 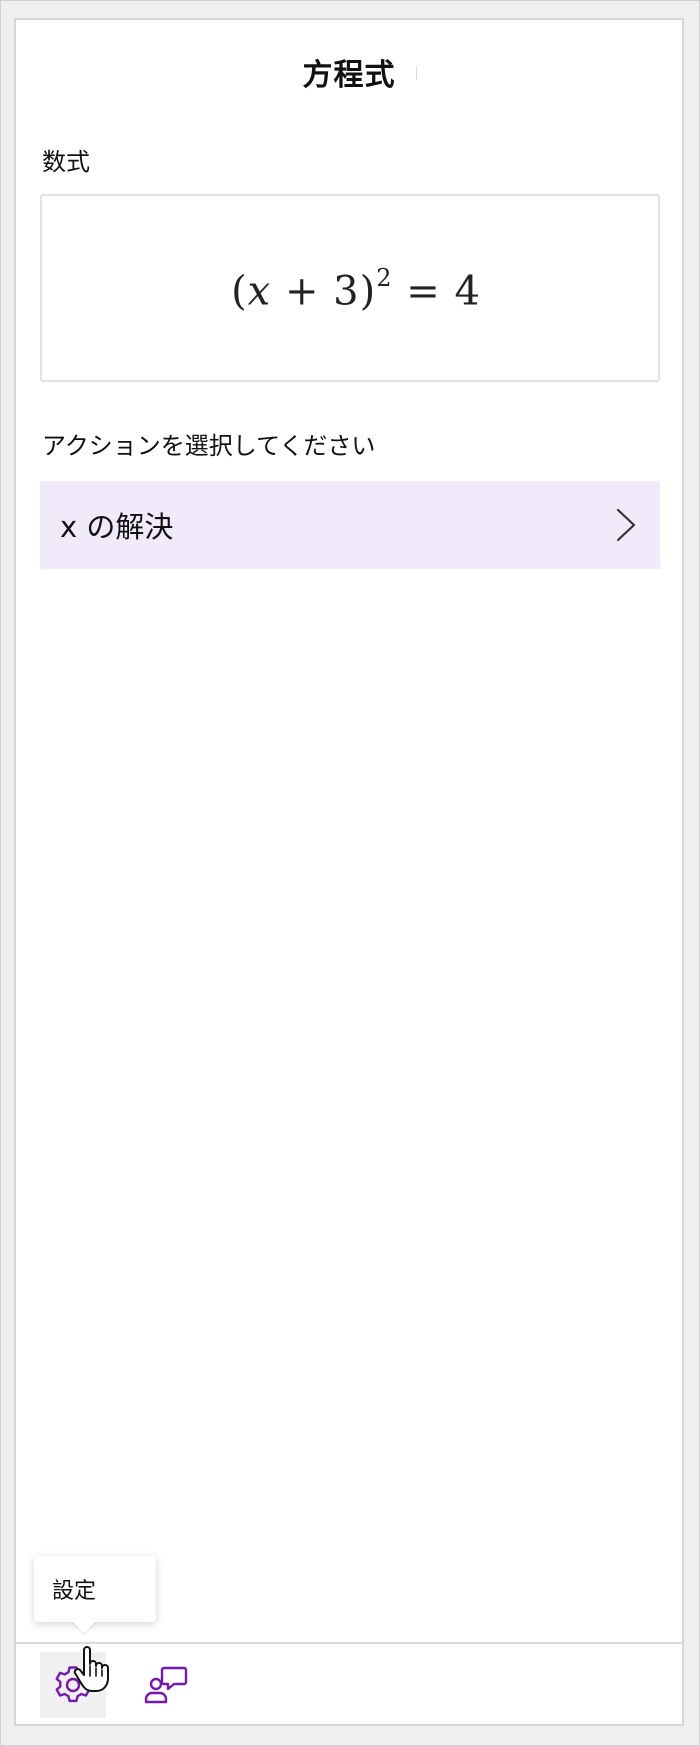 I want to click on expression-variable: x, so click(x=259, y=291).